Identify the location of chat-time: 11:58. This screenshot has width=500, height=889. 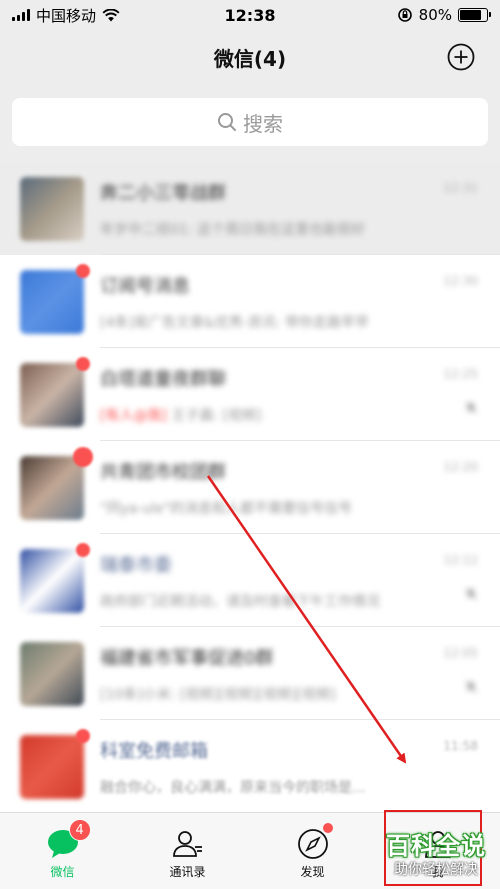
(460, 745).